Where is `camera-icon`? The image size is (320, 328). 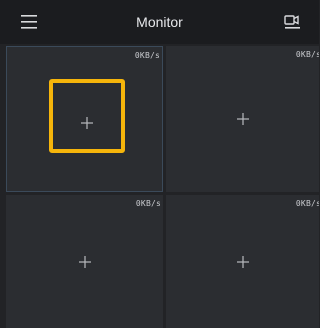
camera-icon is located at coordinates (293, 22).